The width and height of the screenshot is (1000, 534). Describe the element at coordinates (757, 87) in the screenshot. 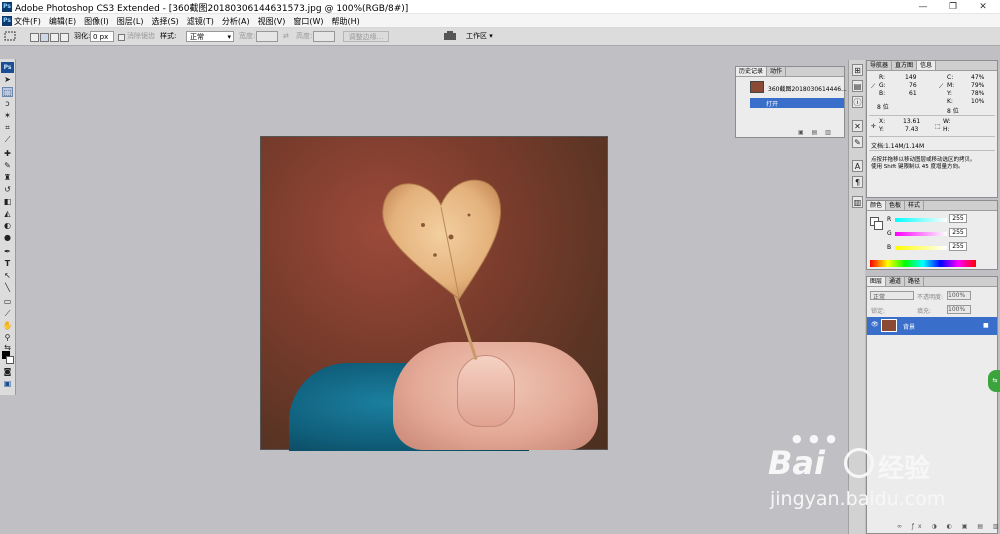

I see `snapshot-thumbnail` at that location.